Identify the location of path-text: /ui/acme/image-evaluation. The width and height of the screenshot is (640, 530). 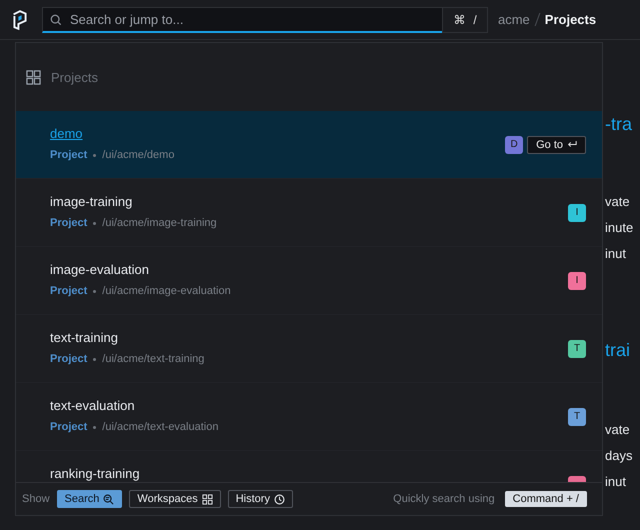
(166, 291).